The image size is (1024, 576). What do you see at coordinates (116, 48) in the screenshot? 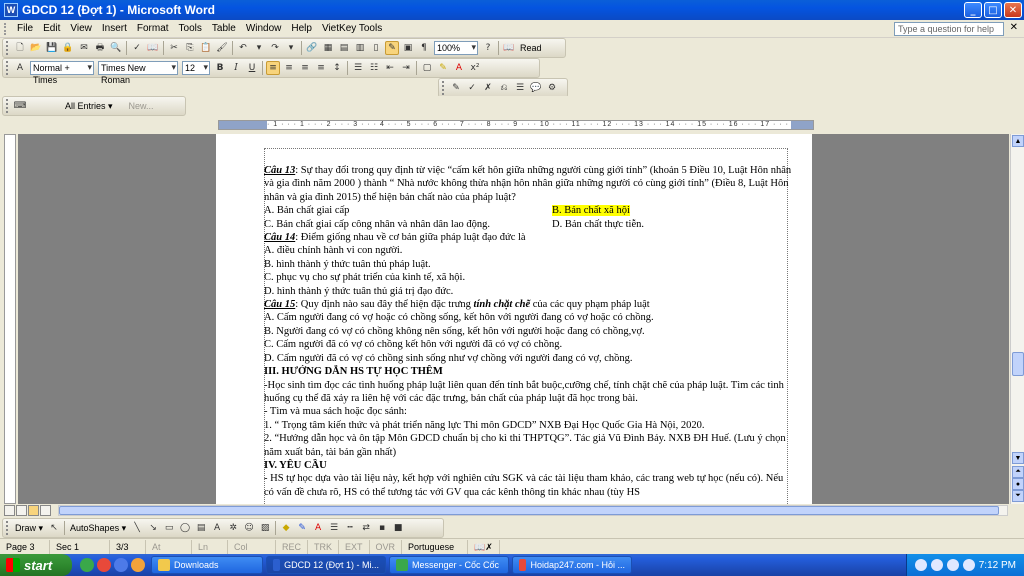
I see `print-preview-icon: 🔍` at bounding box center [116, 48].